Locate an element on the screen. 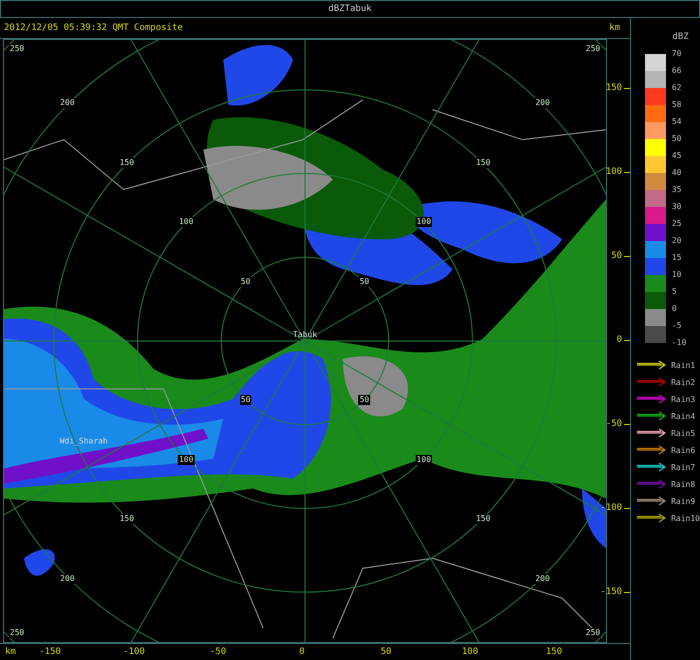  x-axis-tick-label: 0 is located at coordinates (302, 652).